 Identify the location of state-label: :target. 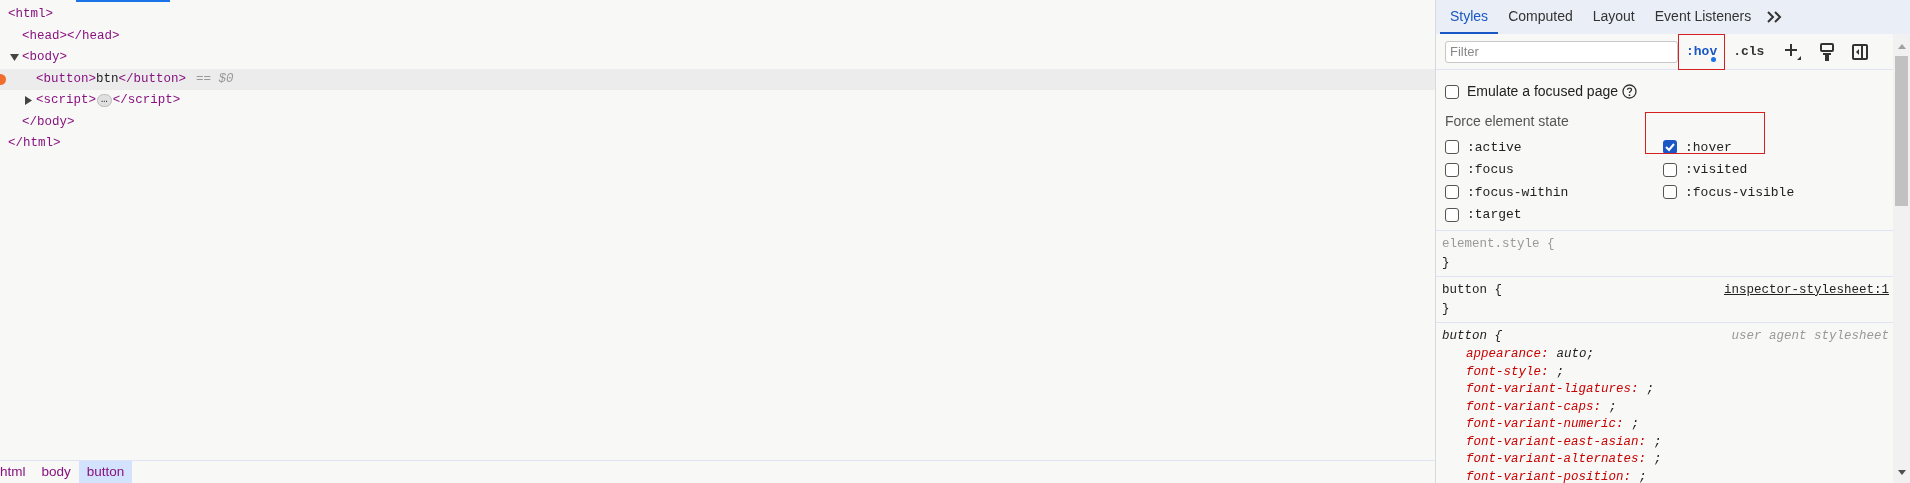
(1494, 215).